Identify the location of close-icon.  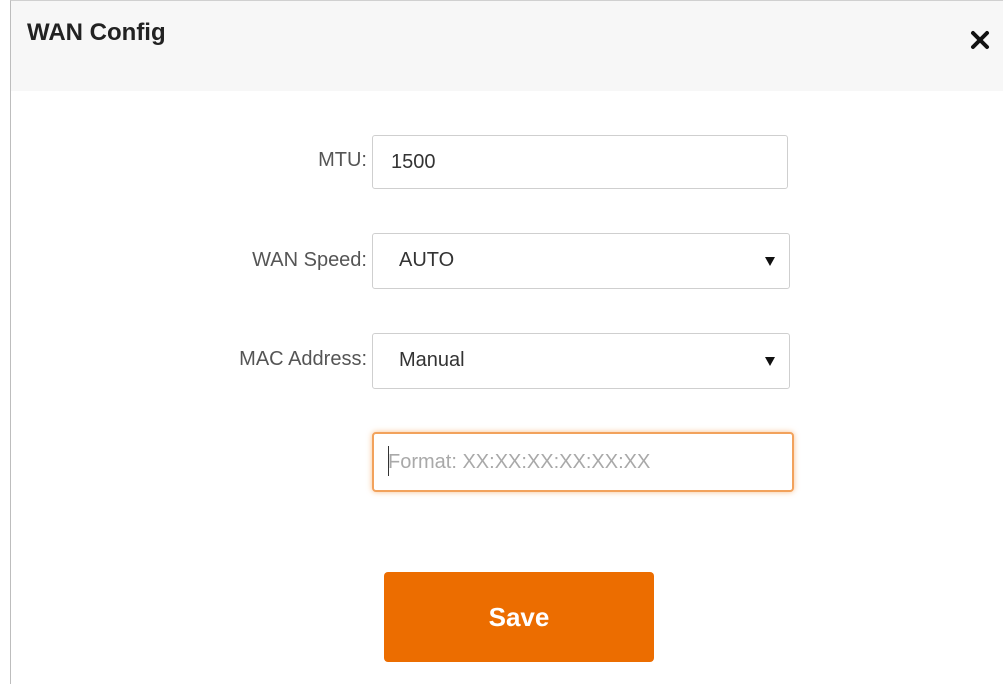
(980, 40).